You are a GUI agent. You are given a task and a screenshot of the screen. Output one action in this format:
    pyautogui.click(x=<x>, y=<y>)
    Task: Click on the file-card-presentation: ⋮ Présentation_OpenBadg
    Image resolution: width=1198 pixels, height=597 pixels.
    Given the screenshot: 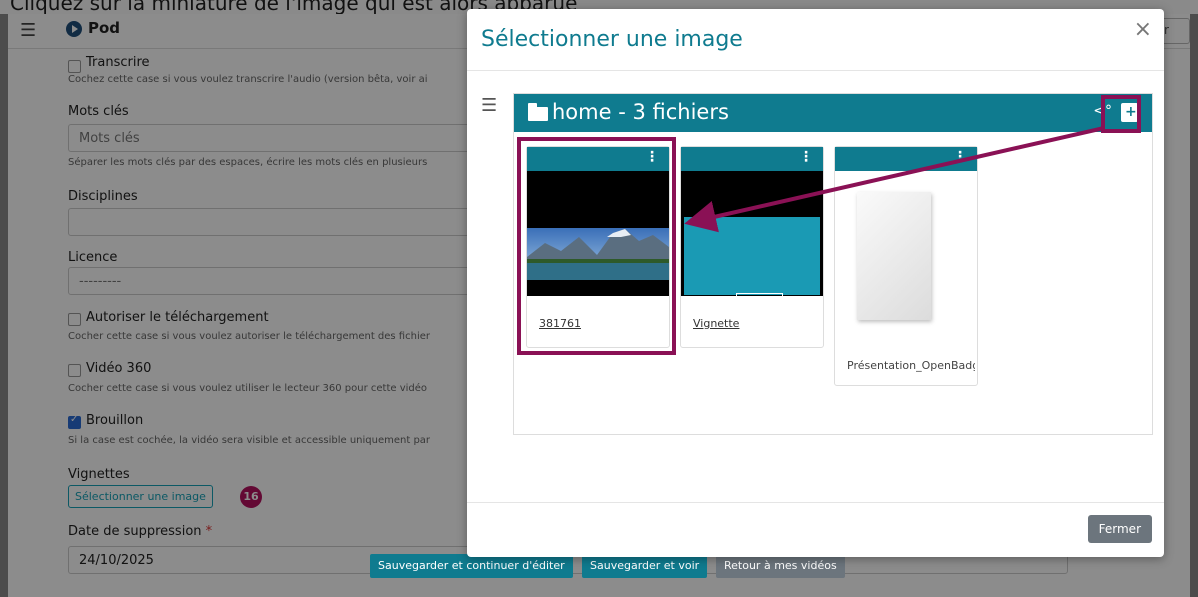 What is the action you would take?
    pyautogui.click(x=906, y=266)
    